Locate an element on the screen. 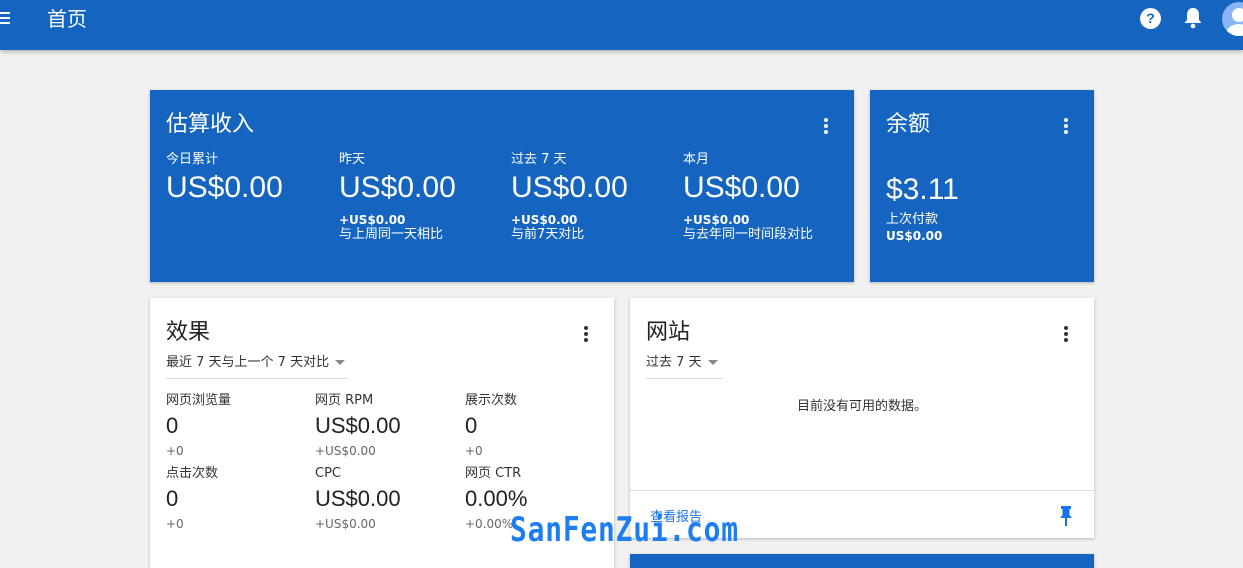 The height and width of the screenshot is (568, 1243). perf-metric-cpc: CPC US$0.00 +US$0.00 is located at coordinates (385, 498).